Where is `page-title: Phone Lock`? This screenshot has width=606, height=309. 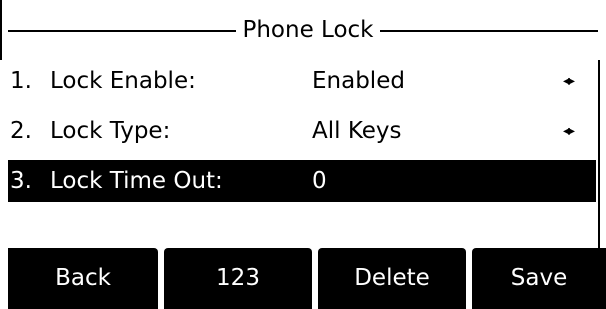
page-title: Phone Lock is located at coordinates (308, 30).